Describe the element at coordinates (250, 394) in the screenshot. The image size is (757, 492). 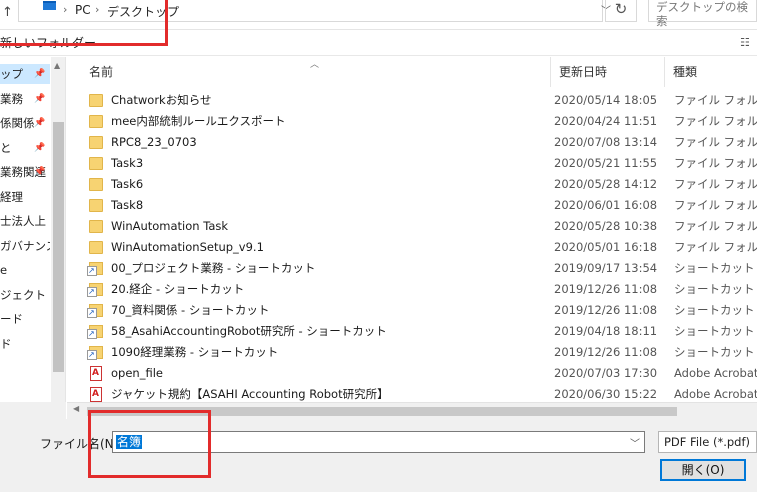
I see `file-name: ジャケット規約【ASAHI Accounting Robot研究所】` at that location.